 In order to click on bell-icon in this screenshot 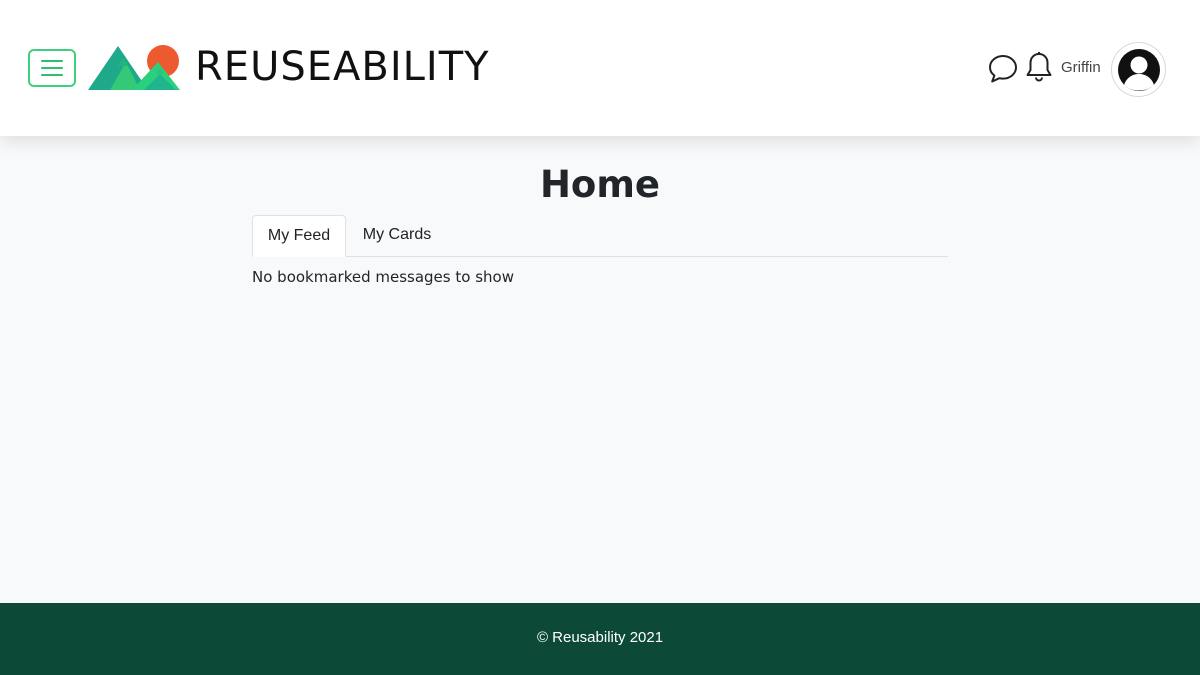, I will do `click(1039, 67)`.